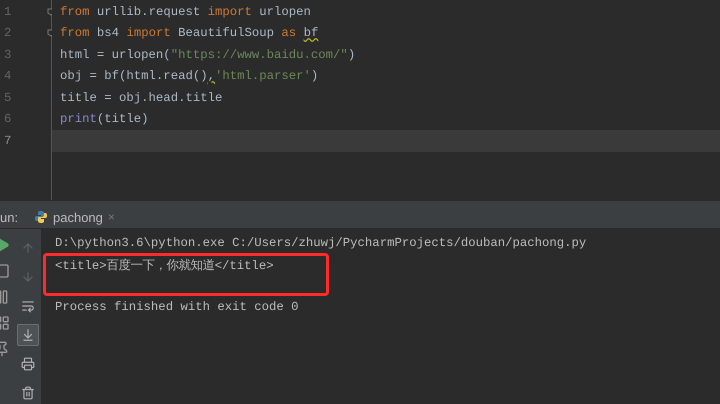 Image resolution: width=720 pixels, height=404 pixels. I want to click on python-icon, so click(41, 217).